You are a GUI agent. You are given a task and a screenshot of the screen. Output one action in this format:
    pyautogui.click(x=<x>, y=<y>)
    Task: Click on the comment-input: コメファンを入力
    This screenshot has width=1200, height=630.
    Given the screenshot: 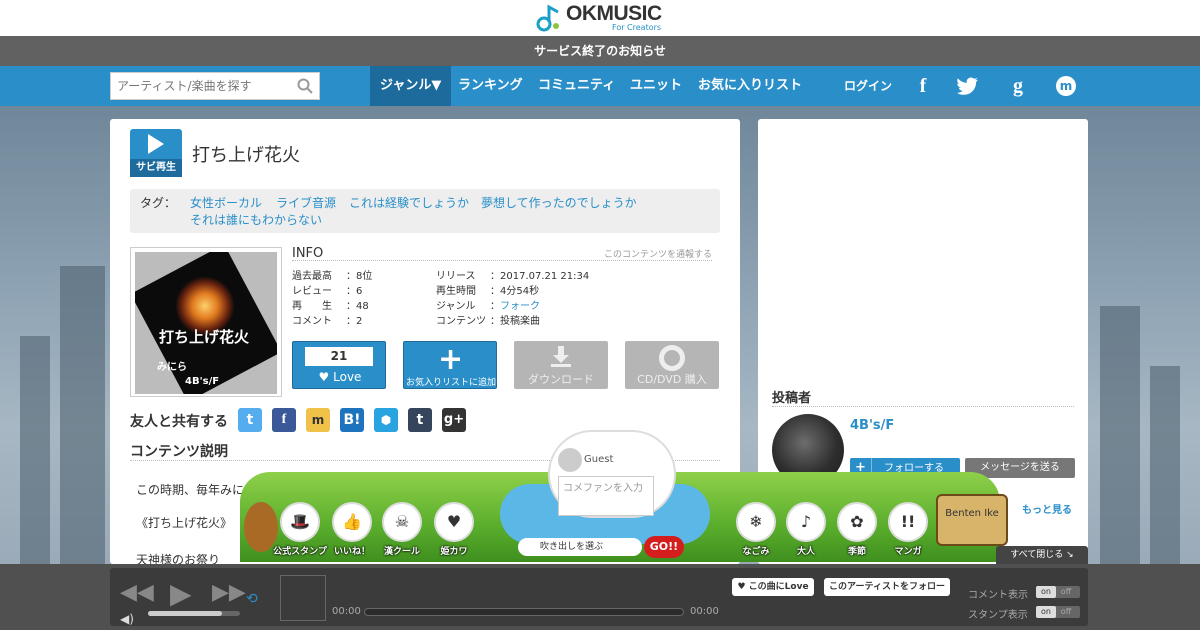 What is the action you would take?
    pyautogui.click(x=606, y=496)
    